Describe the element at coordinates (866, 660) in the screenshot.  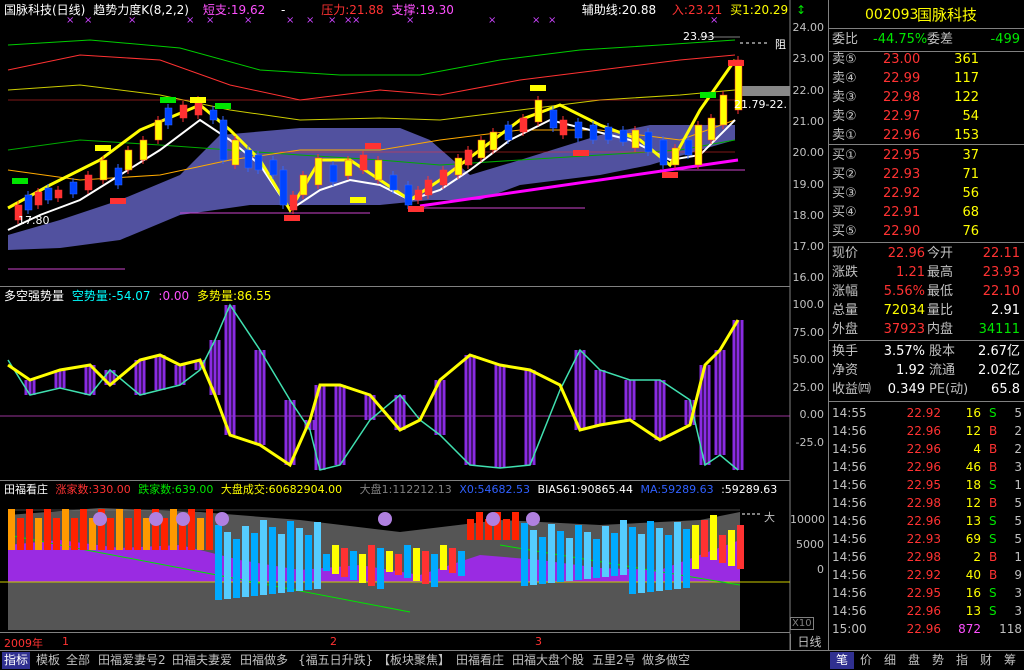
I see `panel-tab-1: 价` at that location.